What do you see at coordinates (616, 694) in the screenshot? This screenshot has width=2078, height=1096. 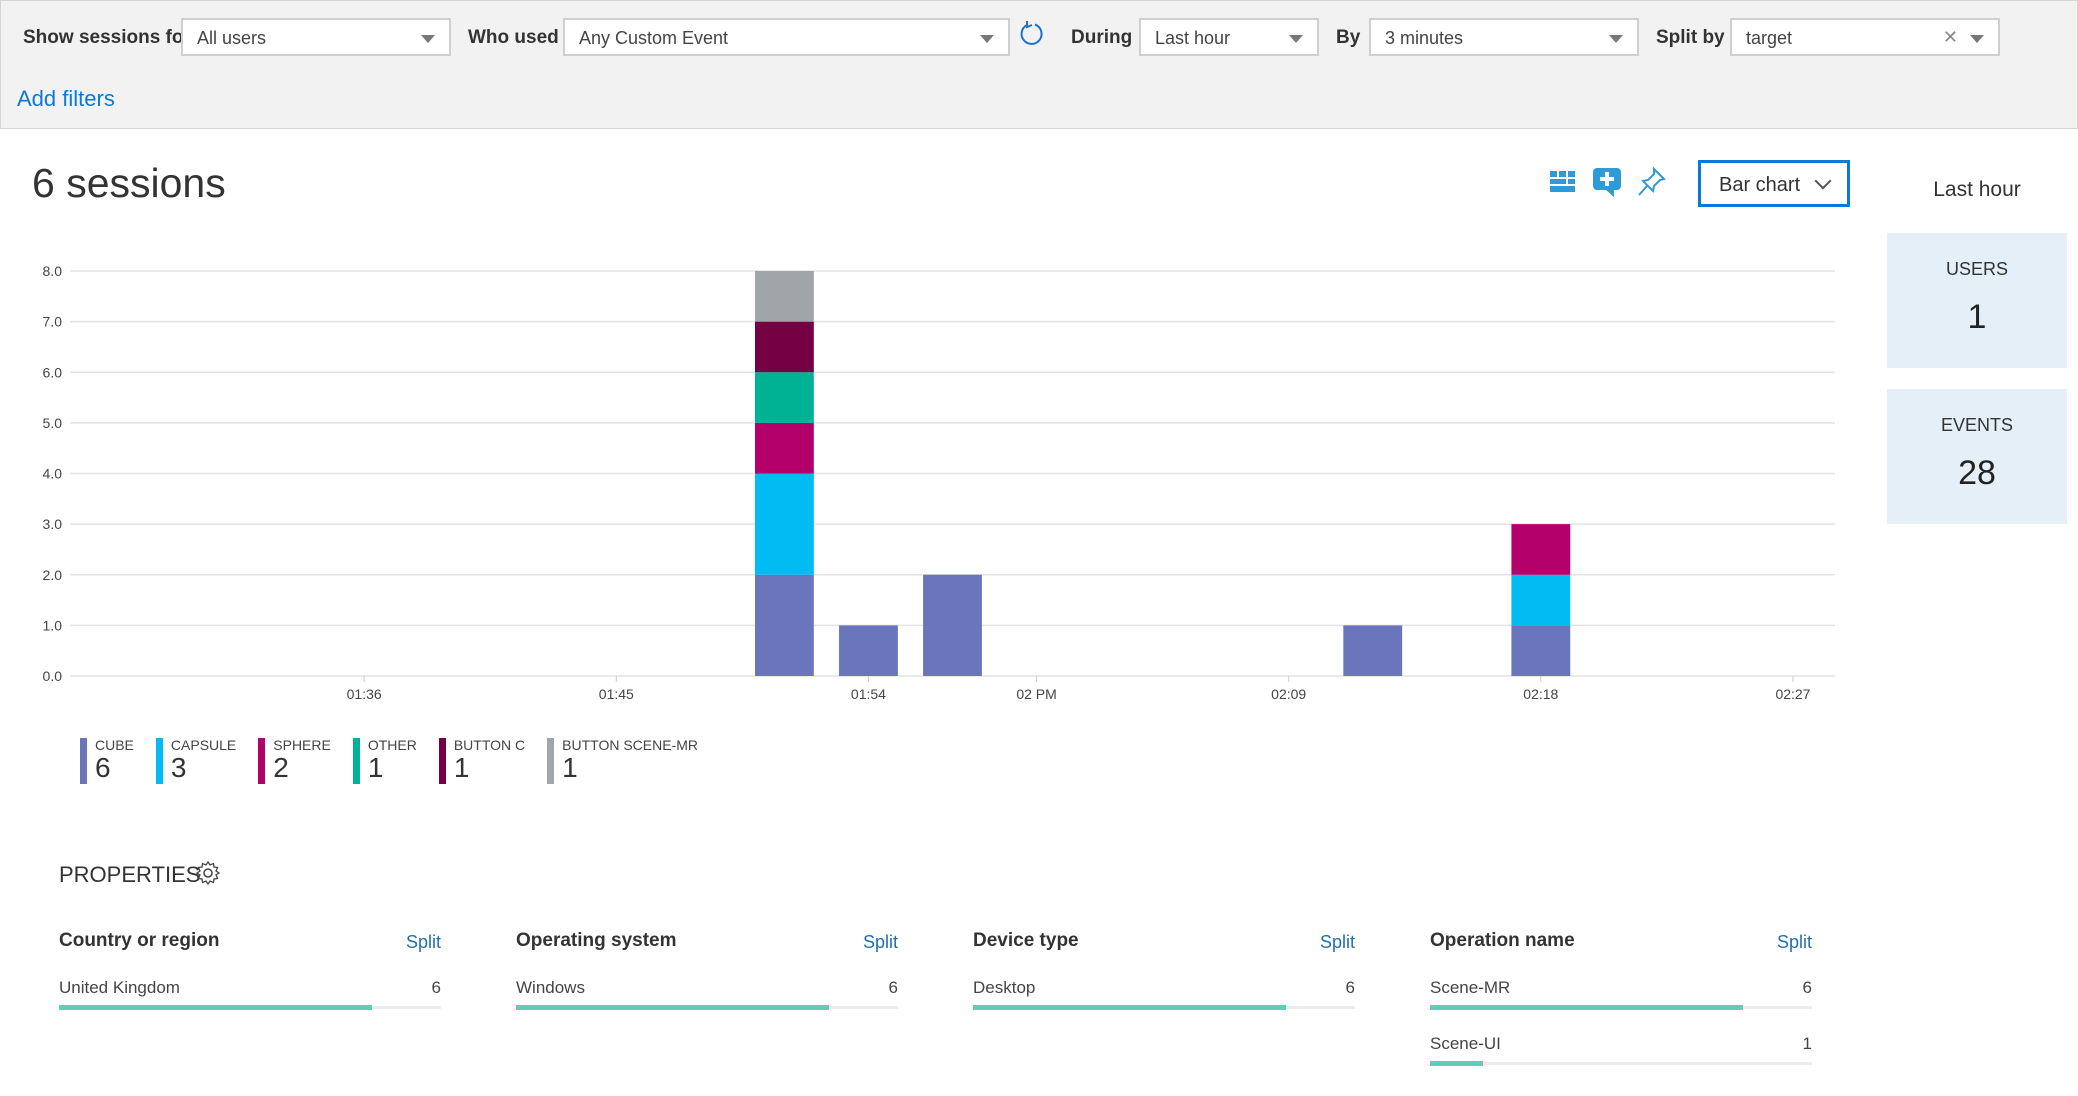 I see `x-tick-label: 01:45` at bounding box center [616, 694].